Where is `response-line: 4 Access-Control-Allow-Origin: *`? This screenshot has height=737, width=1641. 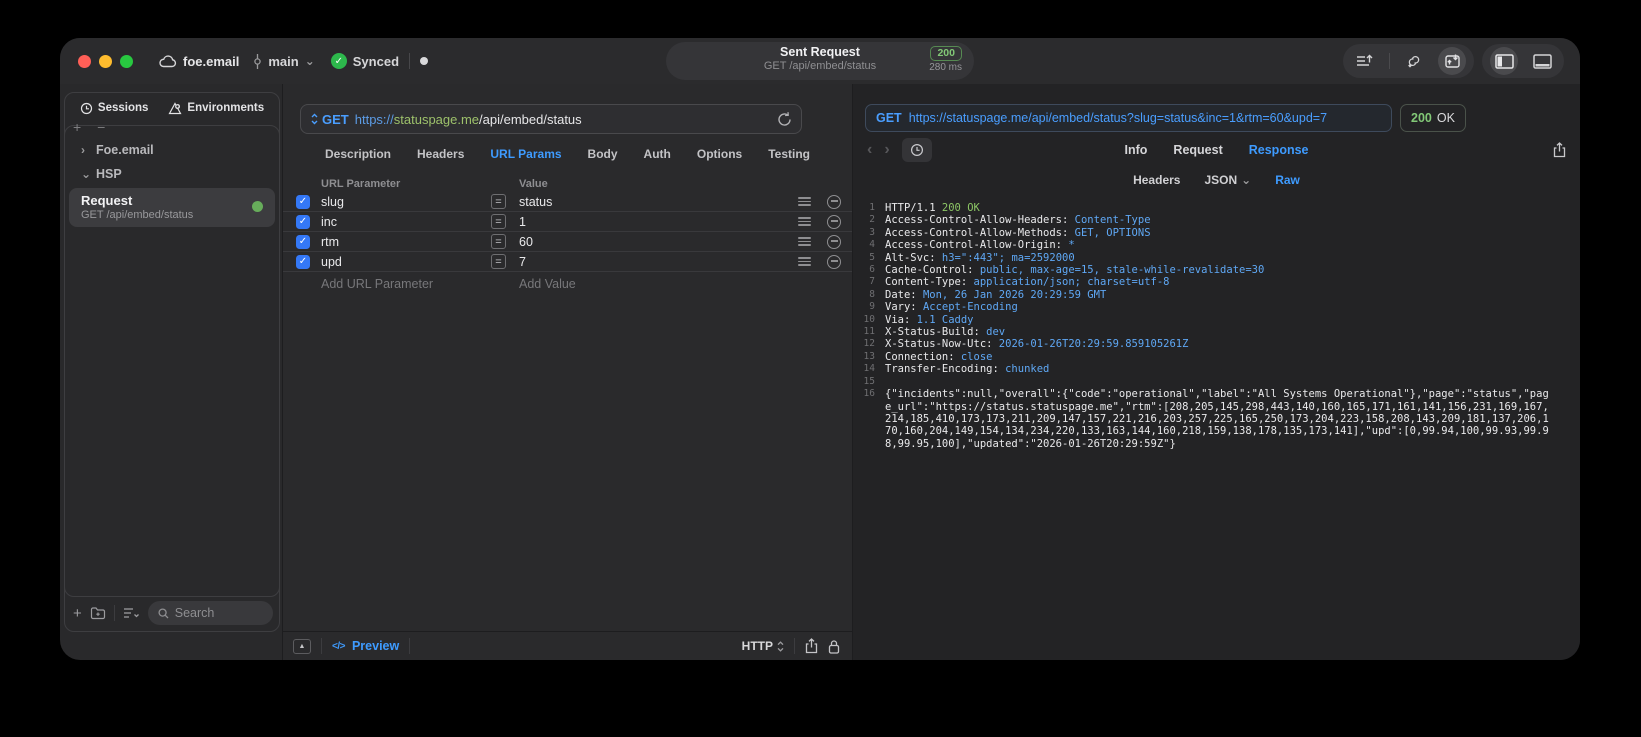
response-line: 4 Access-Control-Allow-Origin: * is located at coordinates (1203, 245).